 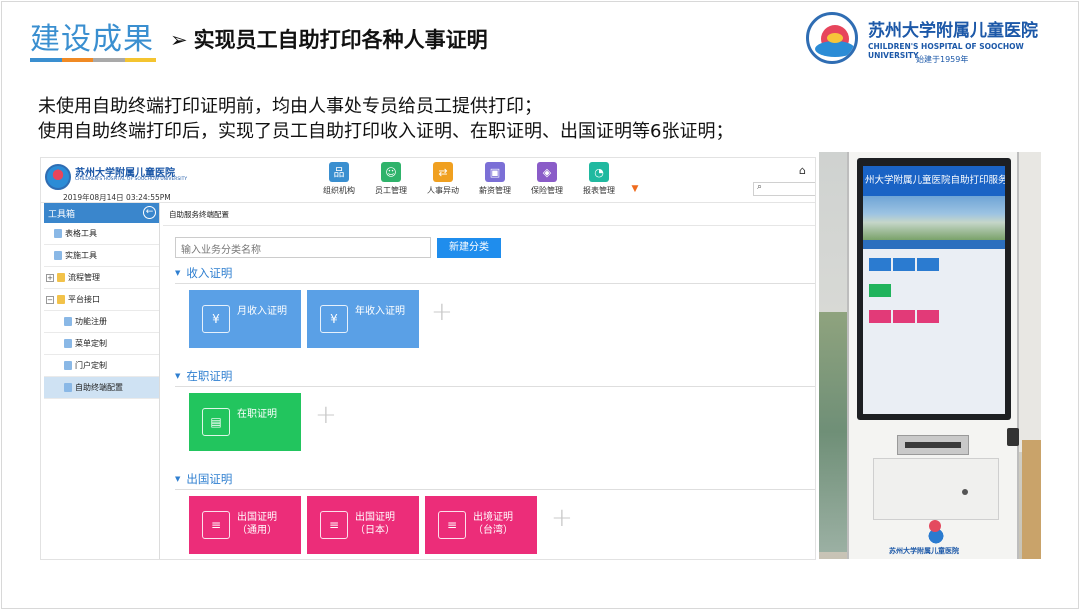 What do you see at coordinates (50, 277) in the screenshot?
I see `expand-icon: +` at bounding box center [50, 277].